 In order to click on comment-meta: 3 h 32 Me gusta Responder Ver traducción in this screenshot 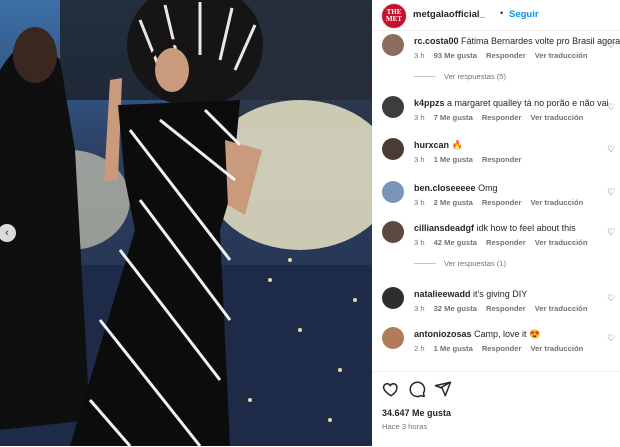, I will do `click(505, 308)`.